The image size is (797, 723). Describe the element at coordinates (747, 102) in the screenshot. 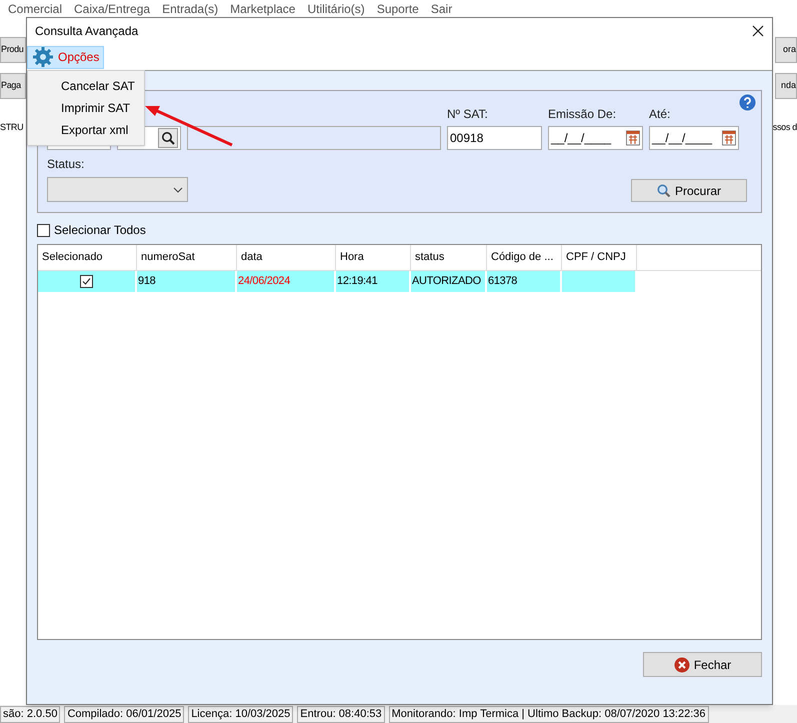

I see `help-icon` at that location.